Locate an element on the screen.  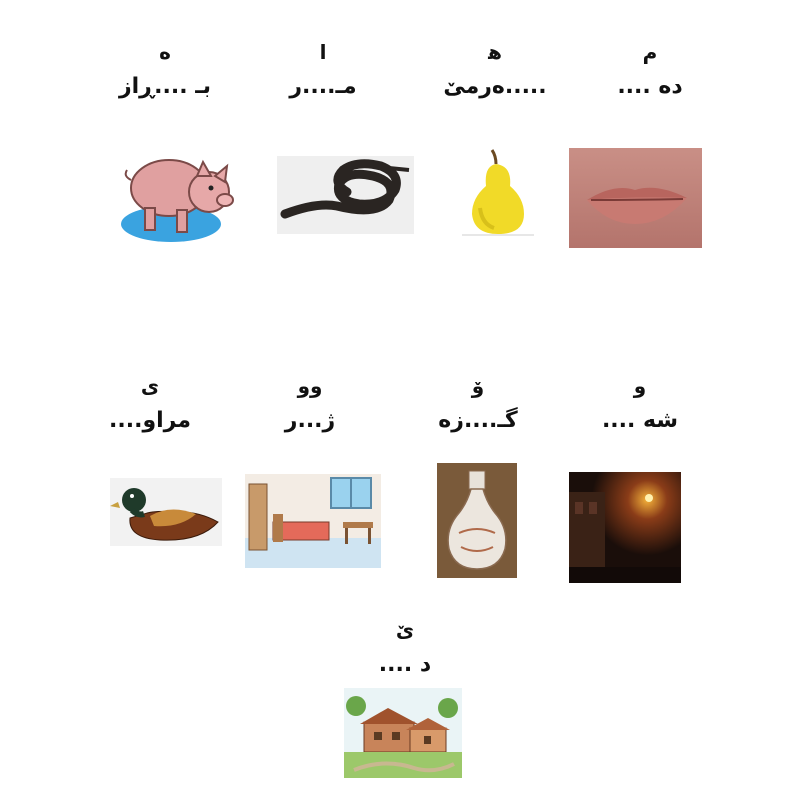
letter-2: ه‍ is located at coordinates (495, 52).